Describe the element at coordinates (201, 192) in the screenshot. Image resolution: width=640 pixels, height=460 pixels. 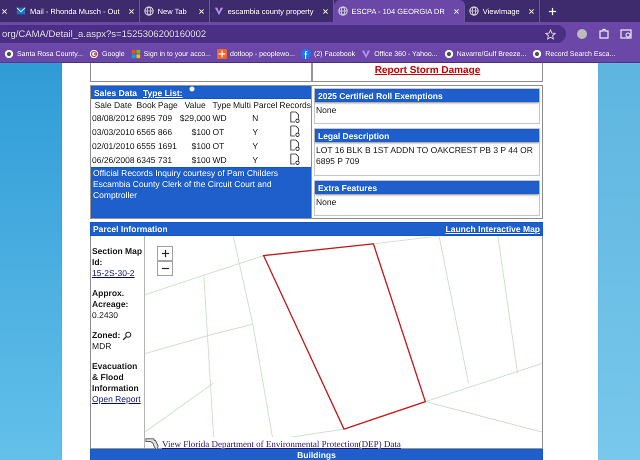
I see `records-credit-text: Official Records Inquiry courtesy of Pam Childers Escambia County Clerk of the Circuit Court and Comptroller` at that location.